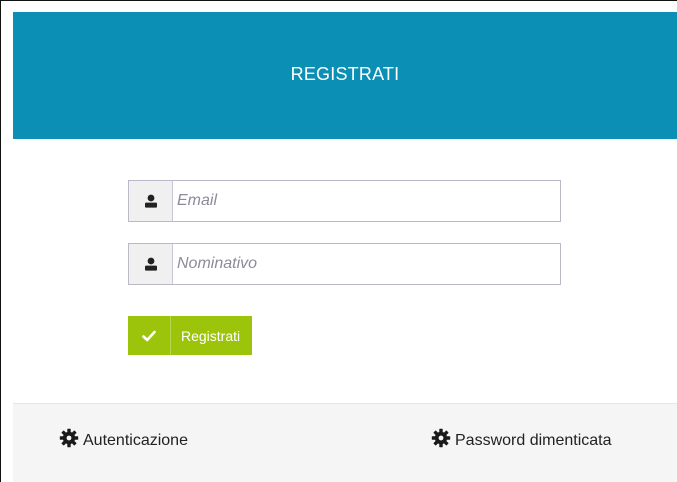 This screenshot has width=677, height=482. I want to click on register-button: Registrati, so click(190, 335).